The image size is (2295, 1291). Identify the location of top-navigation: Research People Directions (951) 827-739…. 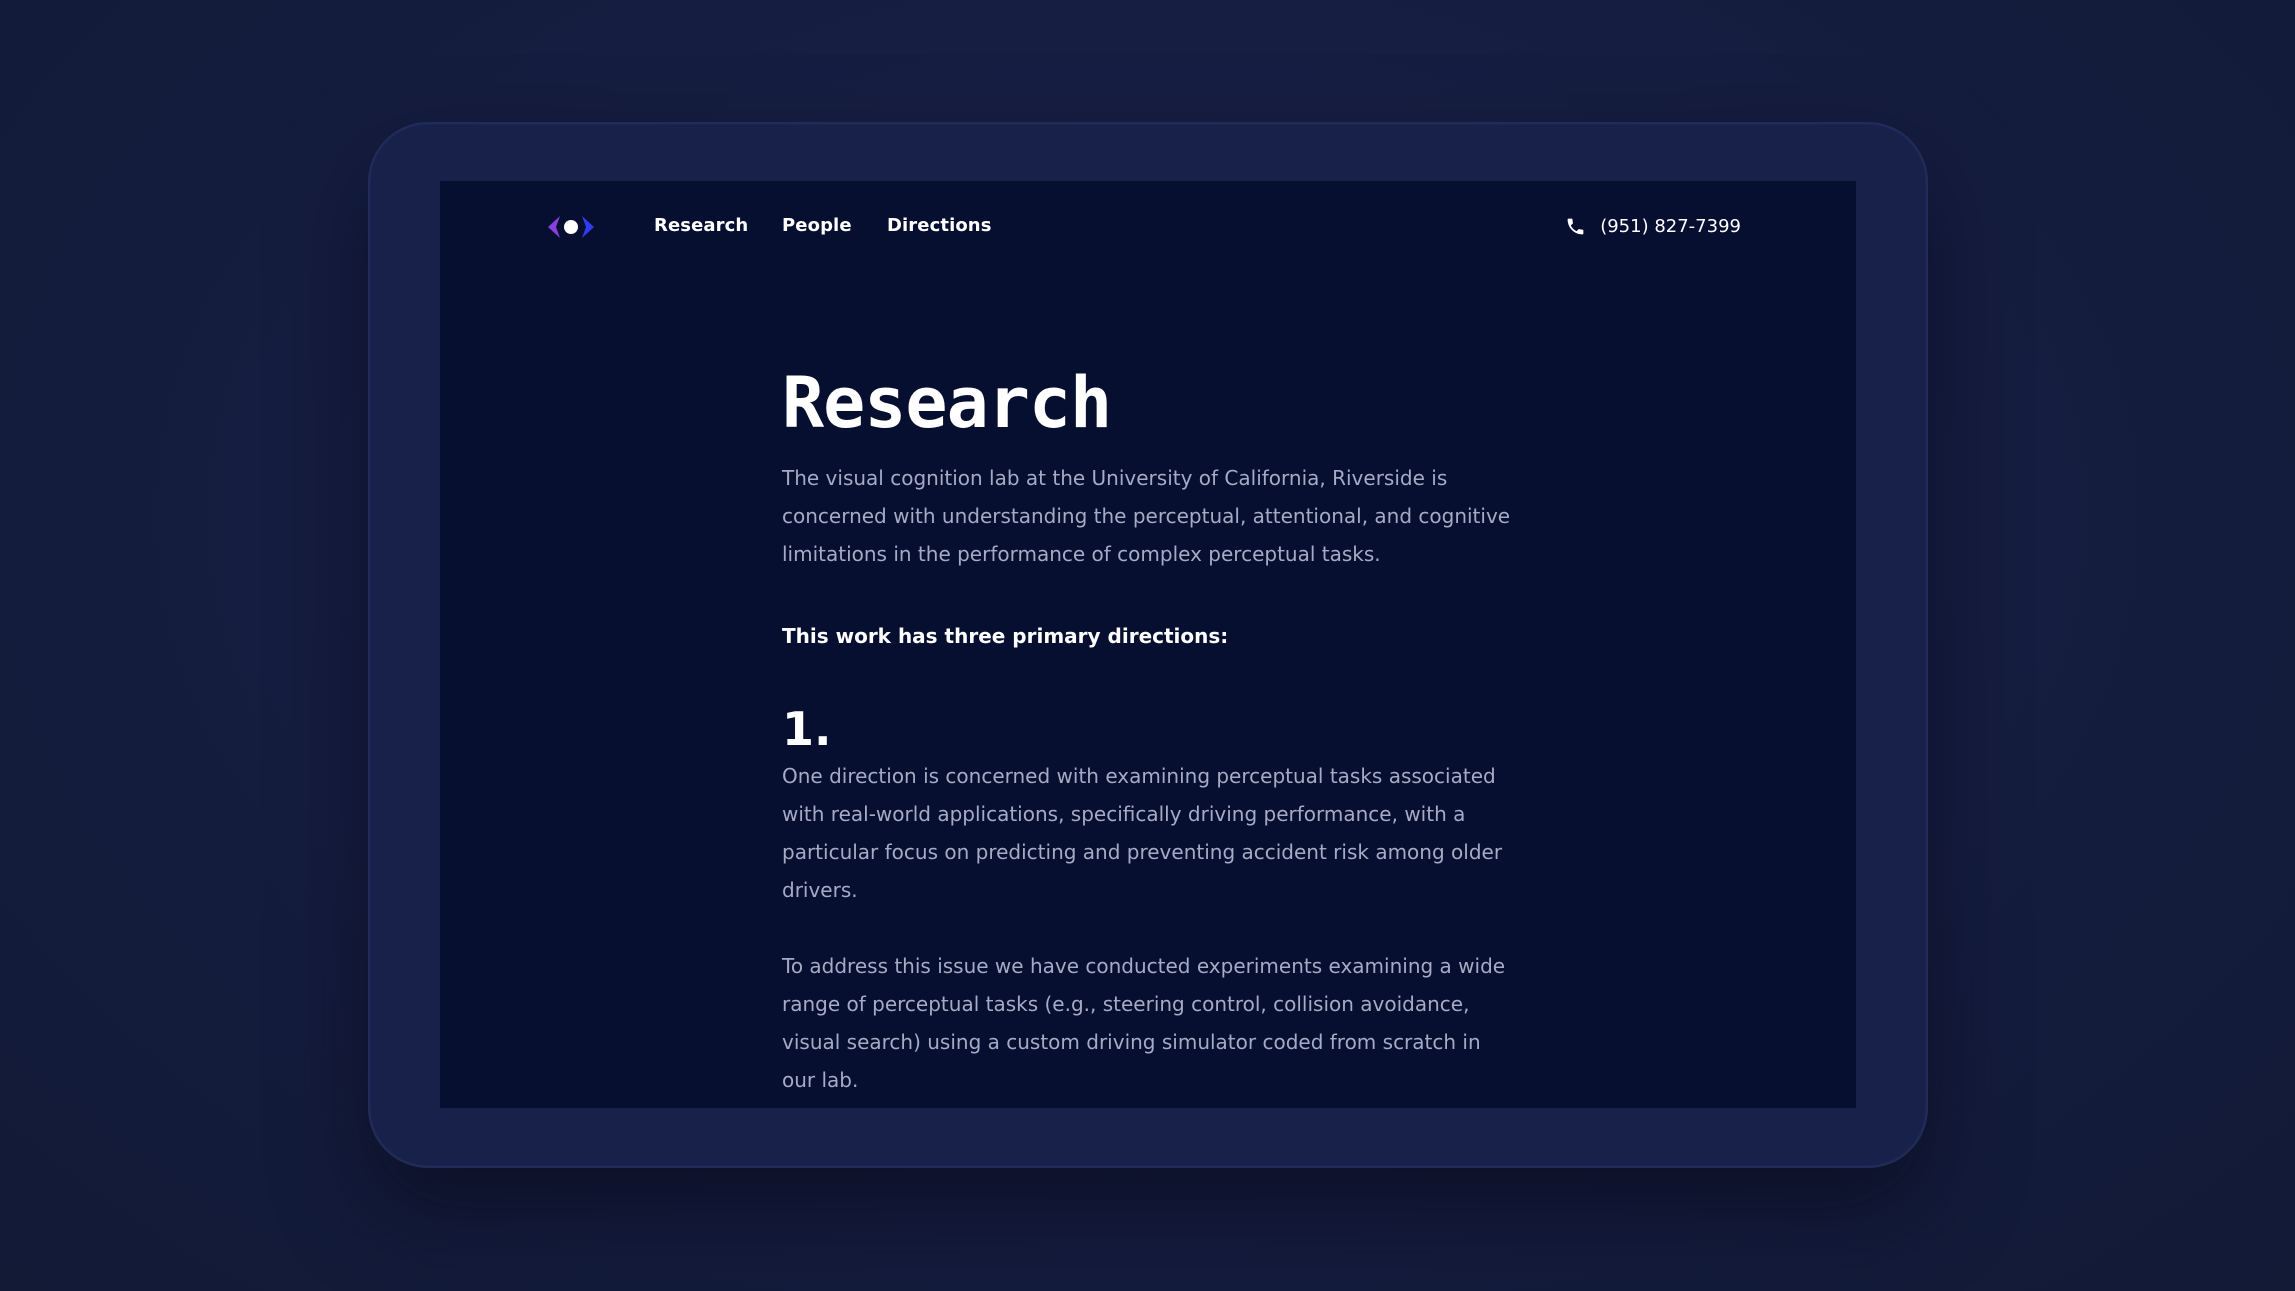
(1148, 229).